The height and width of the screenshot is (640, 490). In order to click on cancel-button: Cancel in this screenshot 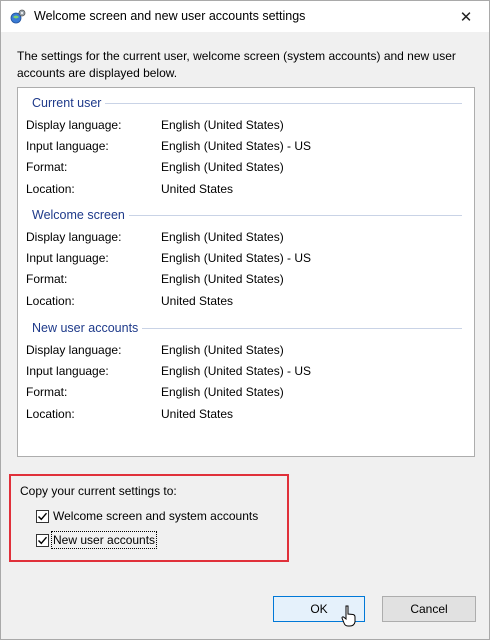, I will do `click(429, 609)`.